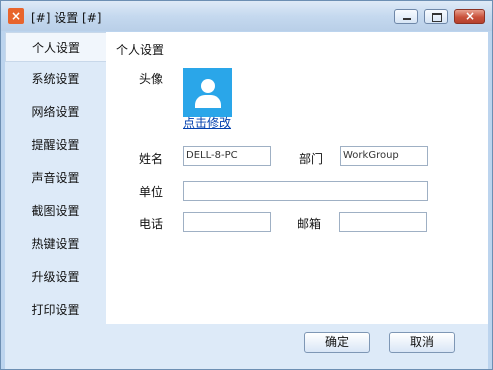 This screenshot has width=493, height=370. Describe the element at coordinates (55, 277) in the screenshot. I see `sidebar-item-upgrade: 升级设置` at that location.